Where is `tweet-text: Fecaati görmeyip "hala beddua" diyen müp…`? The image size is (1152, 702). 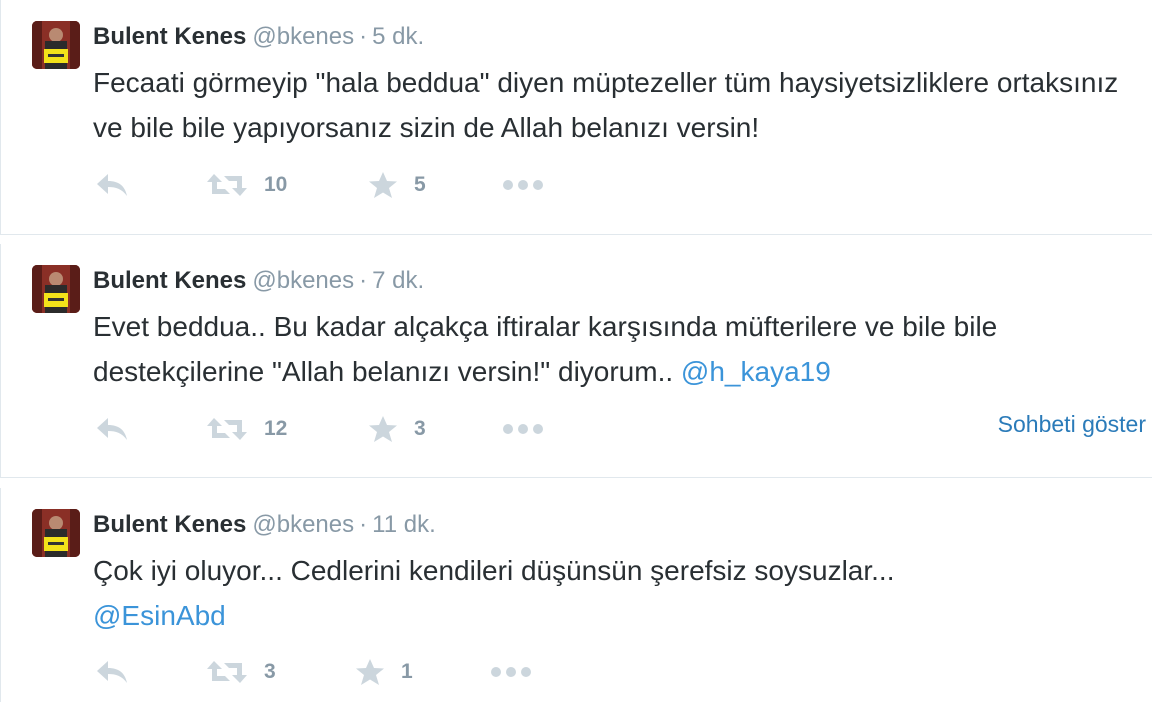
tweet-text: Fecaati görmeyip "hala beddua" diyen müp… is located at coordinates (615, 105).